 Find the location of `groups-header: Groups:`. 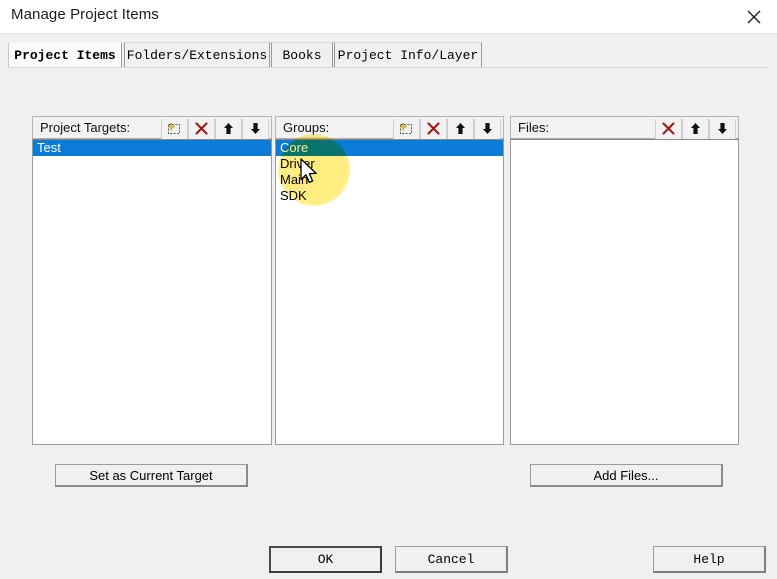

groups-header: Groups: is located at coordinates (389, 127).